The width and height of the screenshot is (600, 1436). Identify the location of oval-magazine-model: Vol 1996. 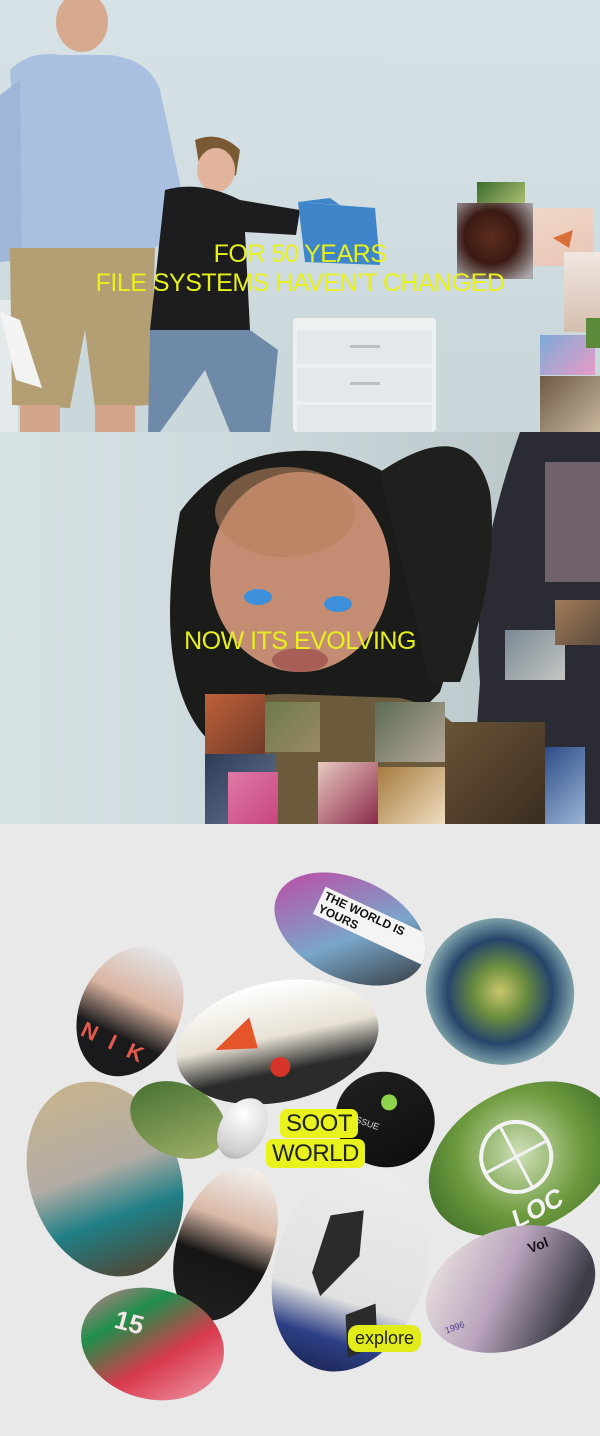
(503, 1289).